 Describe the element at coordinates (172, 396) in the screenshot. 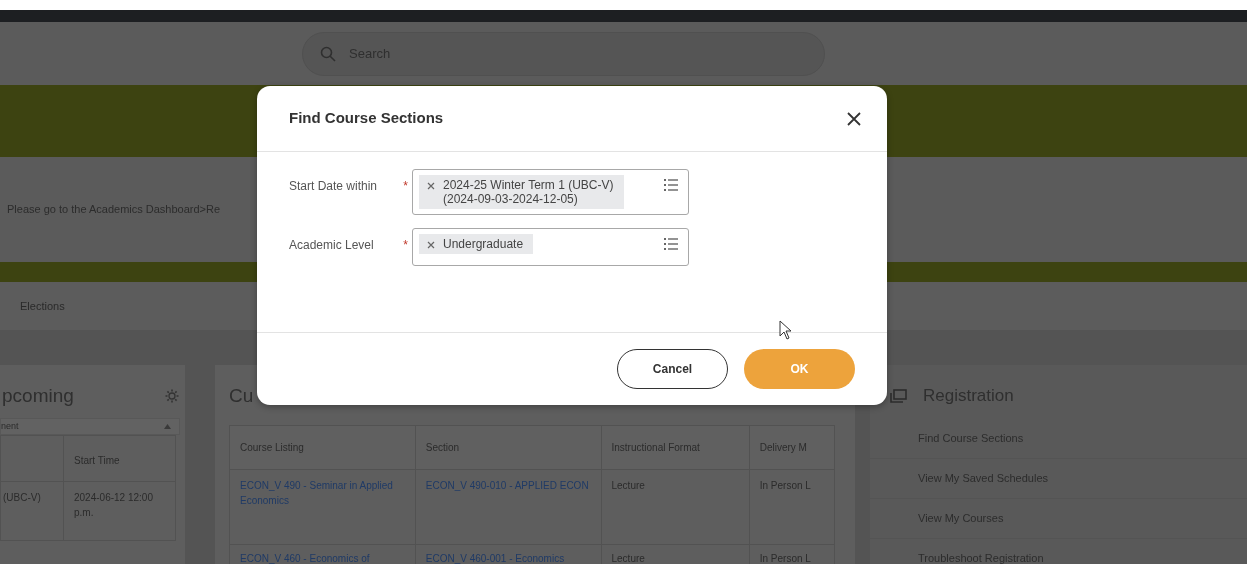

I see `gear-icon` at that location.